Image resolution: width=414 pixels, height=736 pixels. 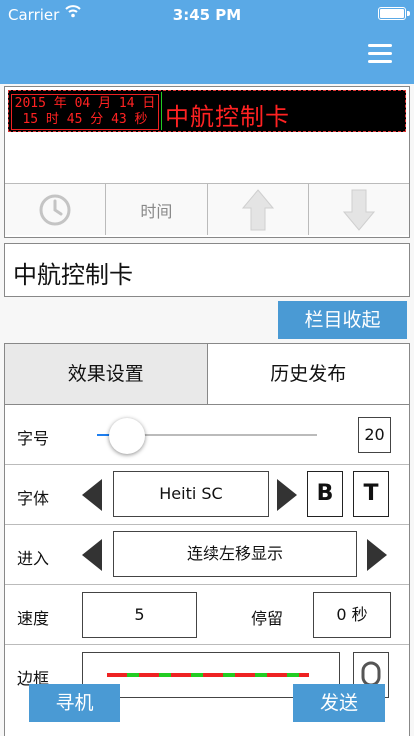 I want to click on content-text-input: 中航控制卡, so click(x=207, y=270).